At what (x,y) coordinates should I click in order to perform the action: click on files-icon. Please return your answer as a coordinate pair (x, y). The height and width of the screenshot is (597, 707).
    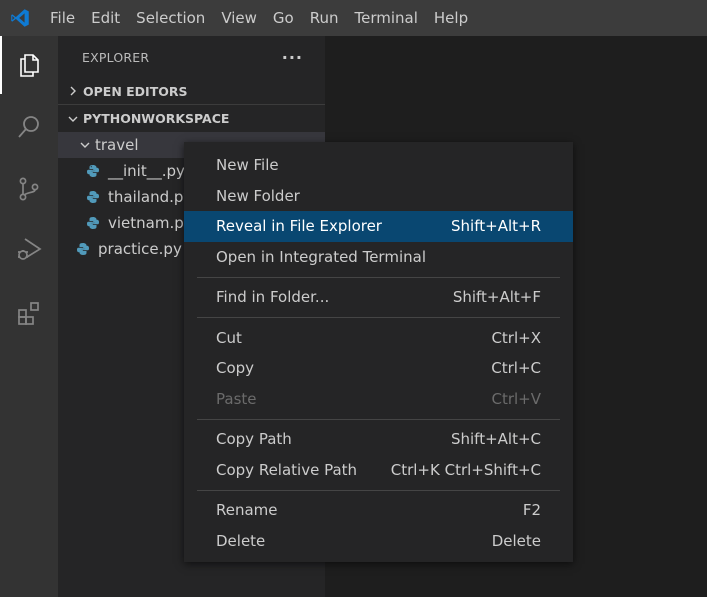
    Looking at the image, I should click on (29, 65).